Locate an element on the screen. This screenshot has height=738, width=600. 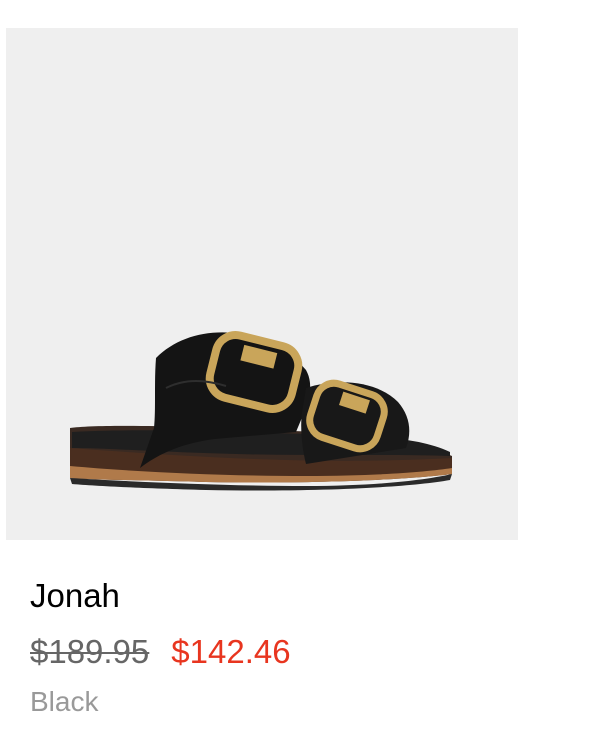
product-prices: $189.95 $142.46 is located at coordinates (160, 652).